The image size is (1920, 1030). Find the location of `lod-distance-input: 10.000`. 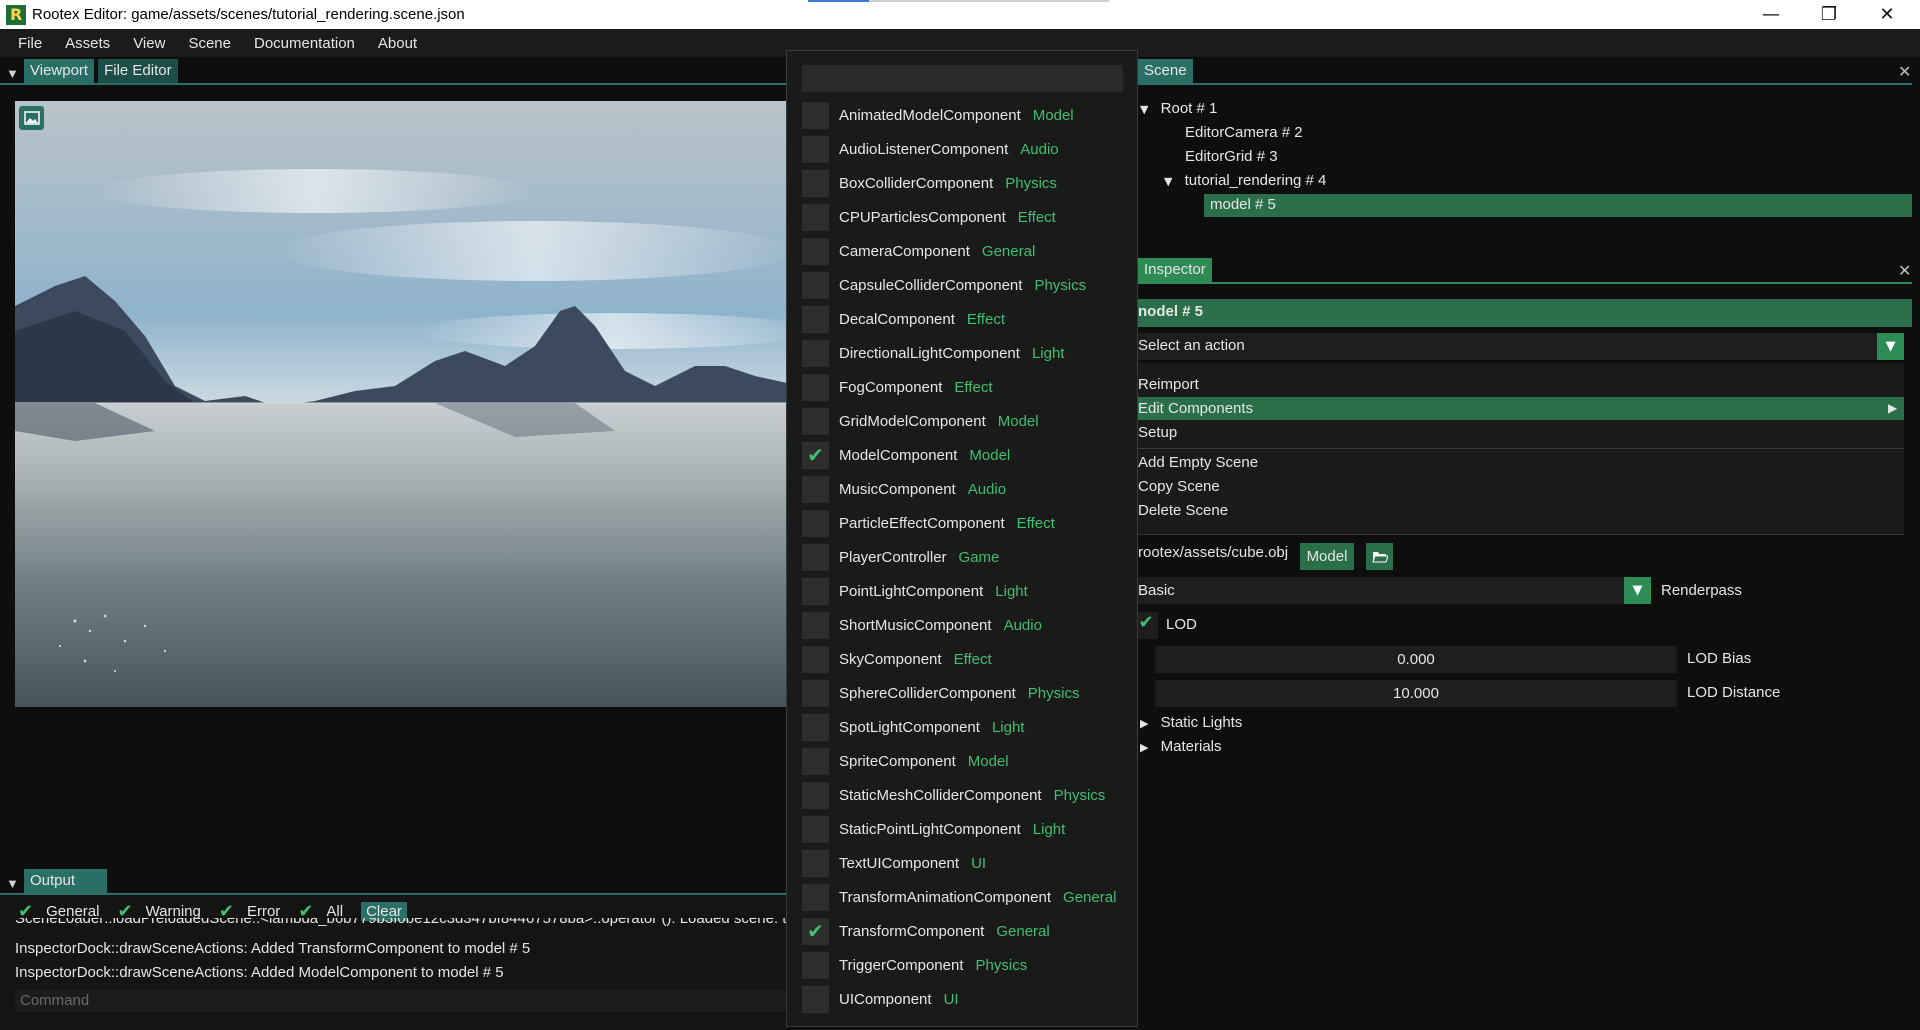

lod-distance-input: 10.000 is located at coordinates (1416, 693).